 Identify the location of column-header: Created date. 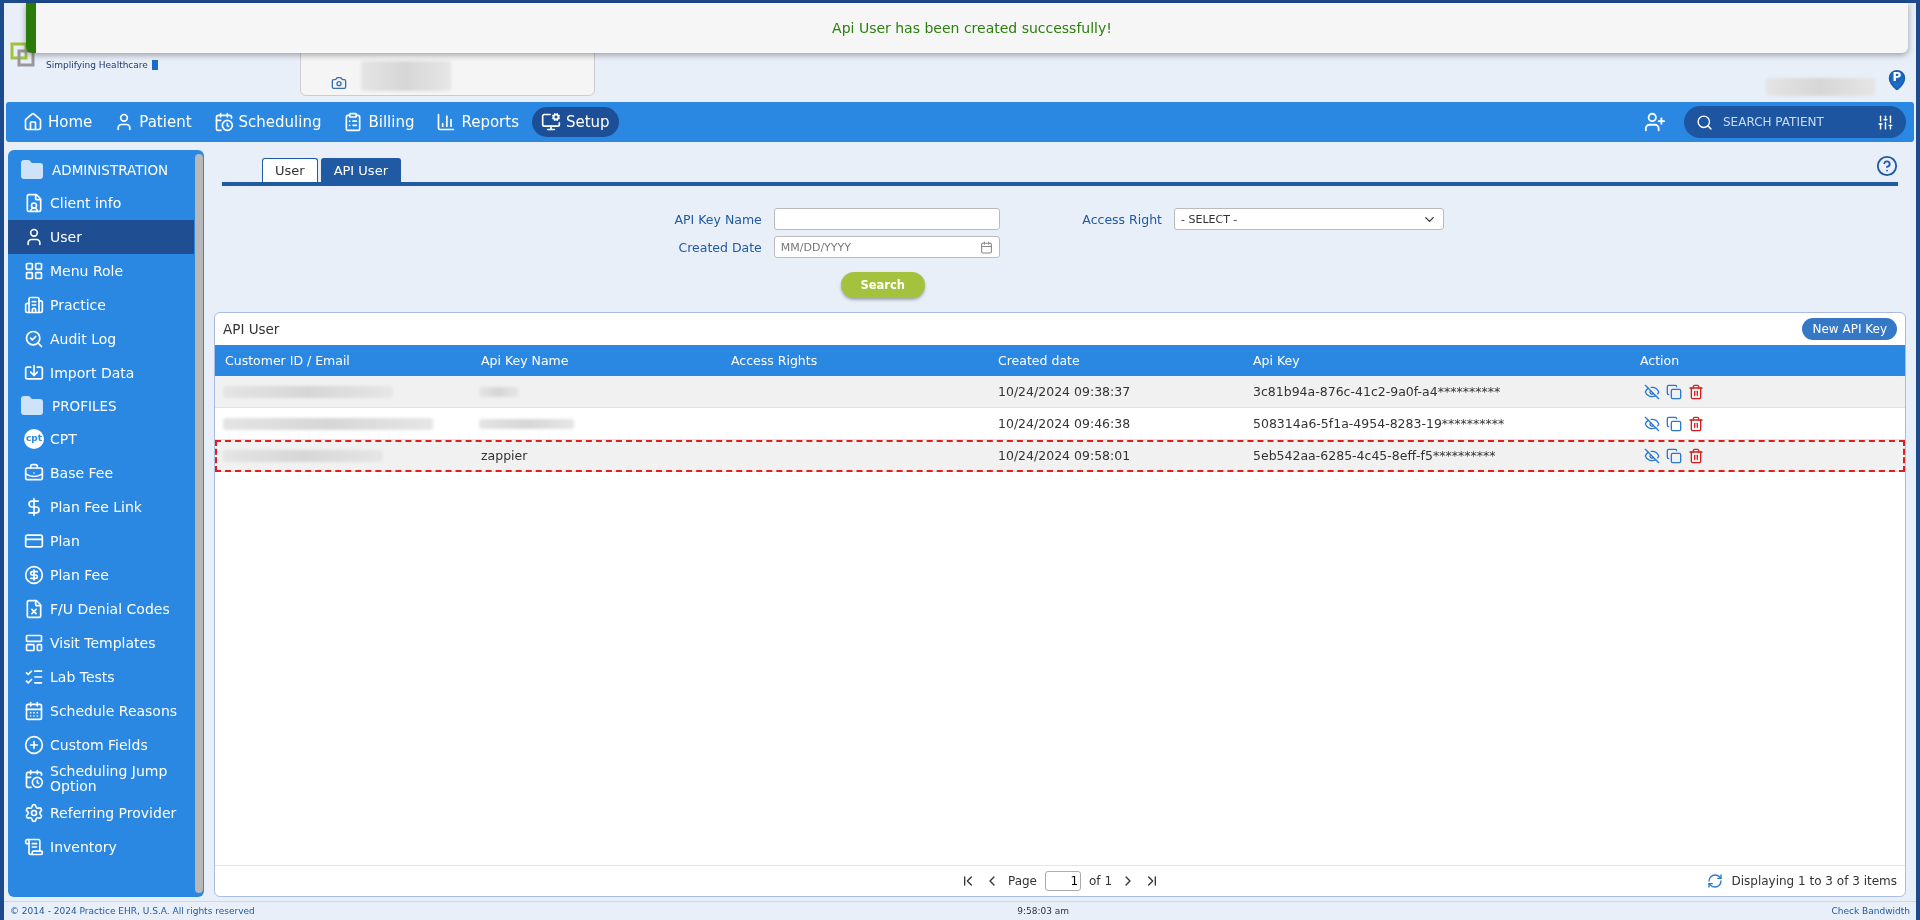
(1115, 360).